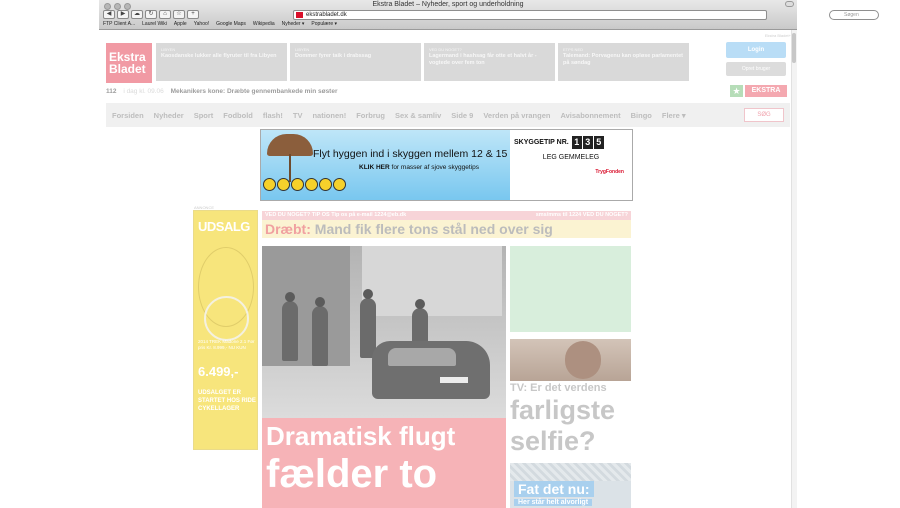 The image size is (900, 508). What do you see at coordinates (641, 115) in the screenshot?
I see `nav-item: Bingo` at bounding box center [641, 115].